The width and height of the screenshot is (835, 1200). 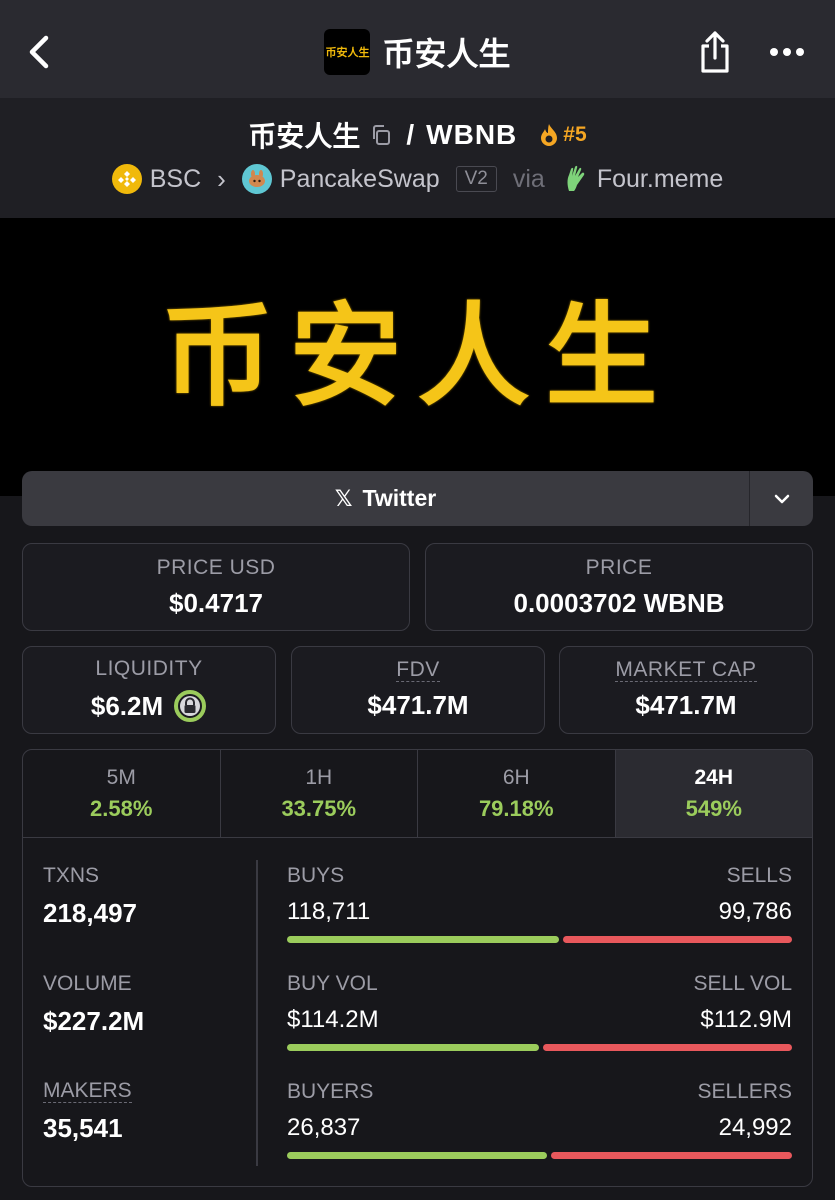 I want to click on tab-change: 549%, so click(x=713, y=808).